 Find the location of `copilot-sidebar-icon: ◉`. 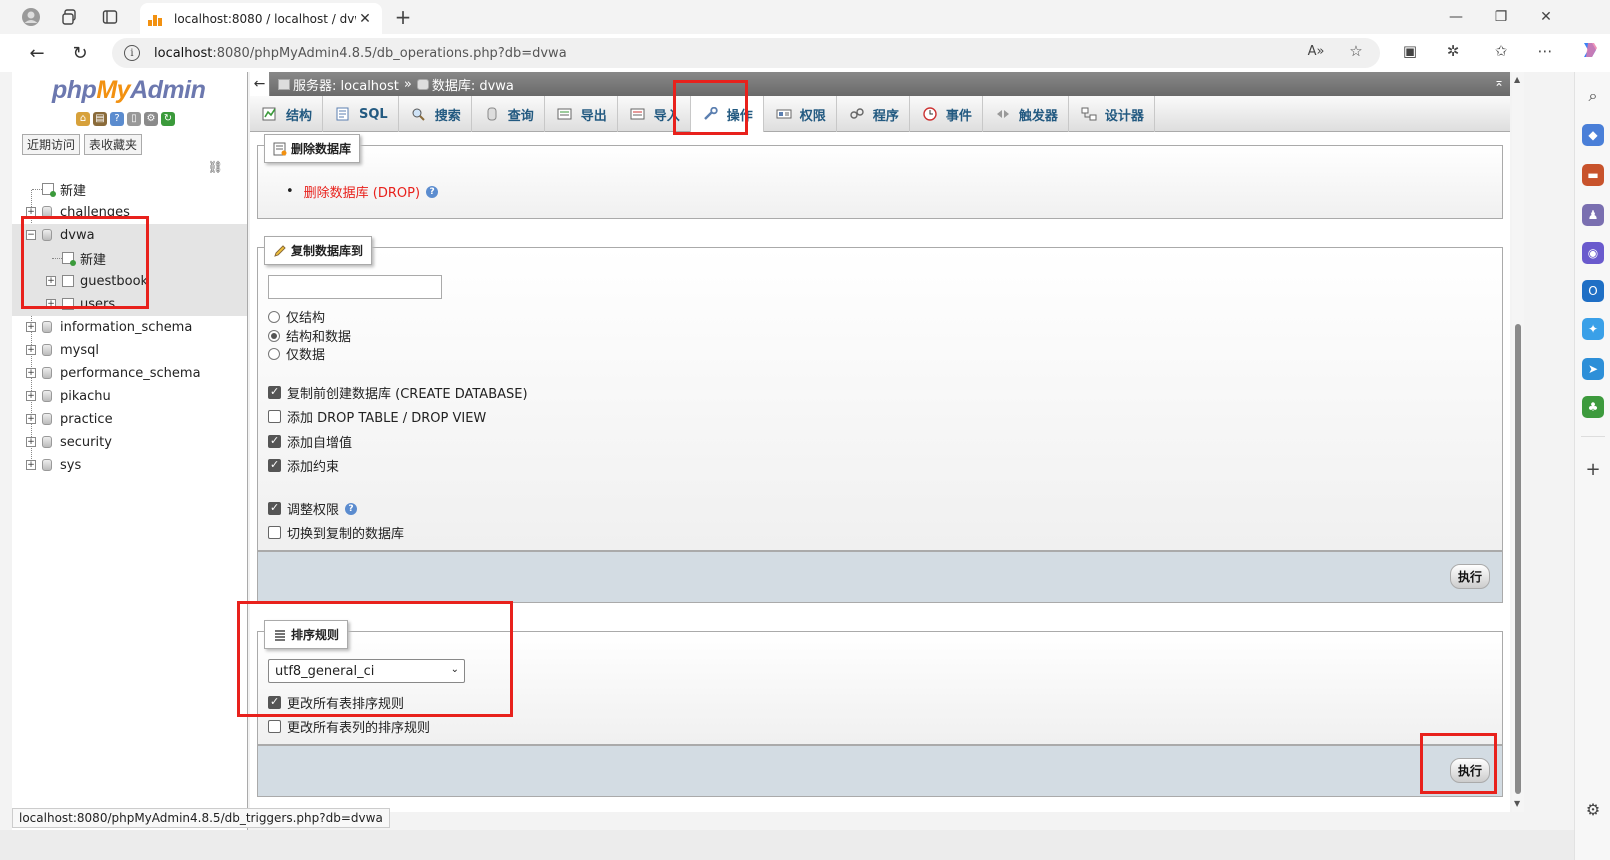

copilot-sidebar-icon: ◉ is located at coordinates (1593, 253).